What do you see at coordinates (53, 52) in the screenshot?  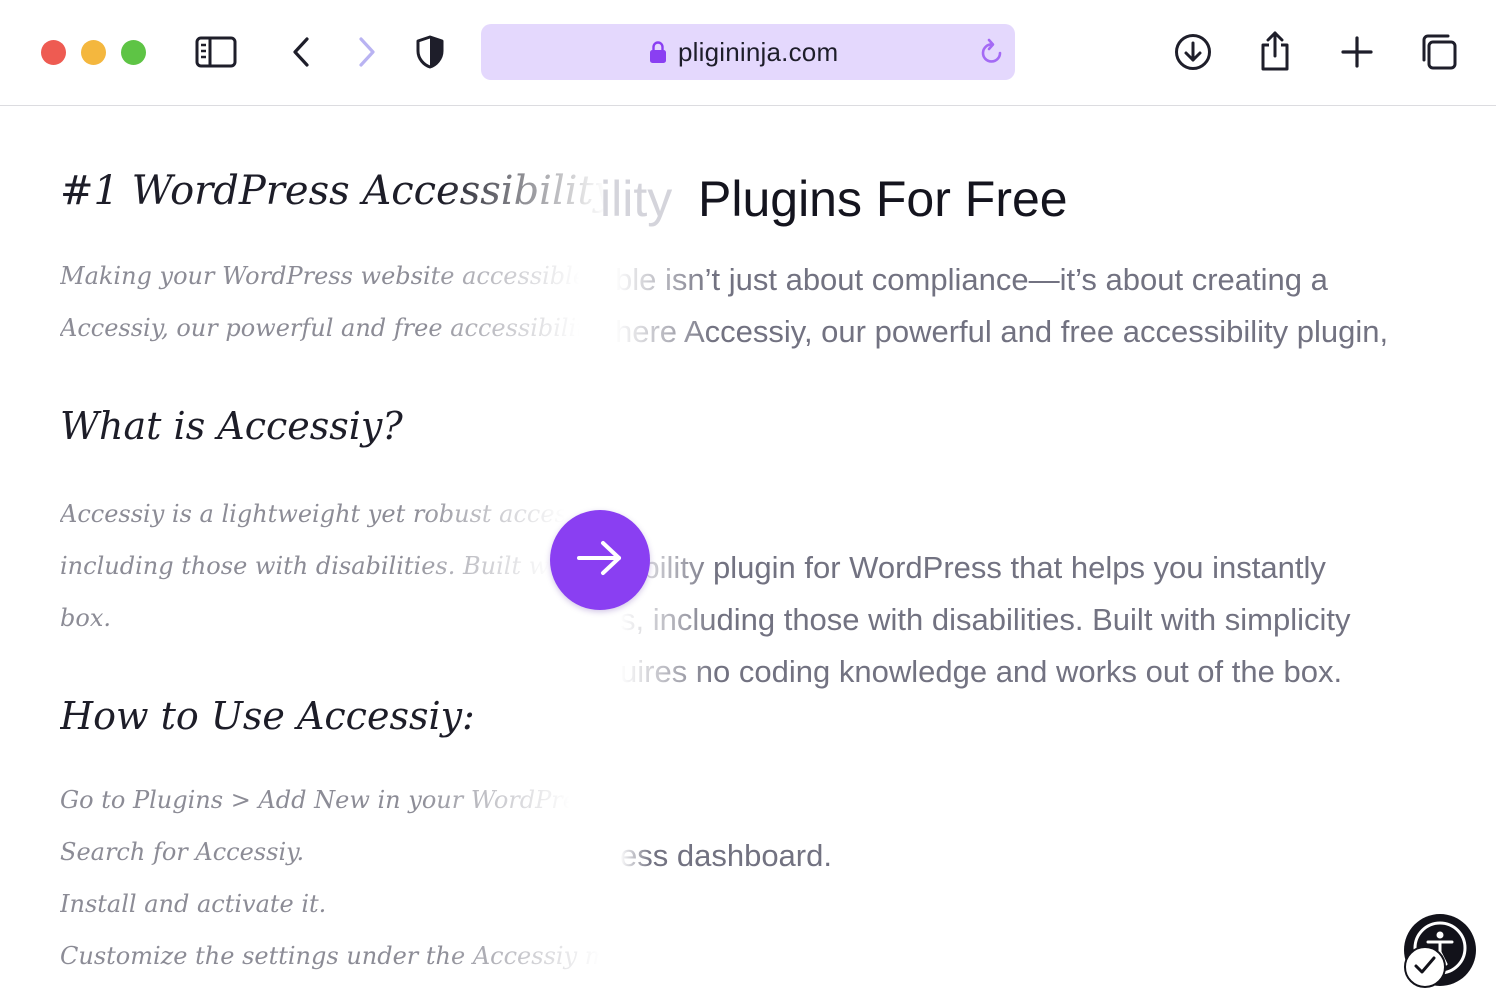 I see `close-window-button` at bounding box center [53, 52].